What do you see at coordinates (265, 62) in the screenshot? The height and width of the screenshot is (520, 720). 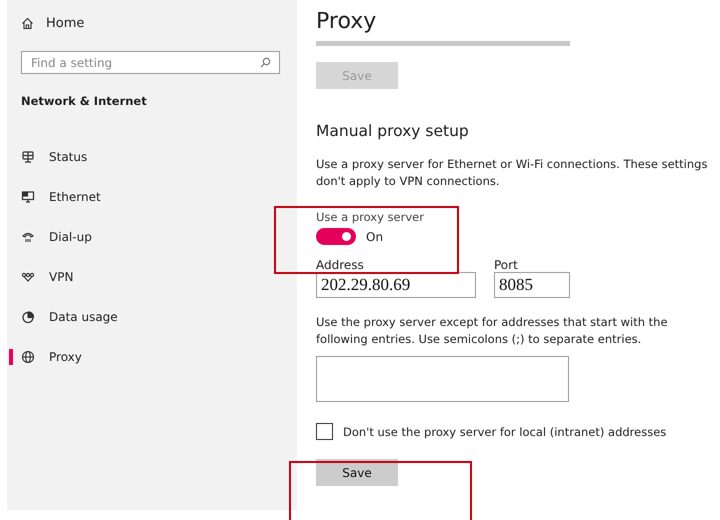 I see `search-icon` at bounding box center [265, 62].